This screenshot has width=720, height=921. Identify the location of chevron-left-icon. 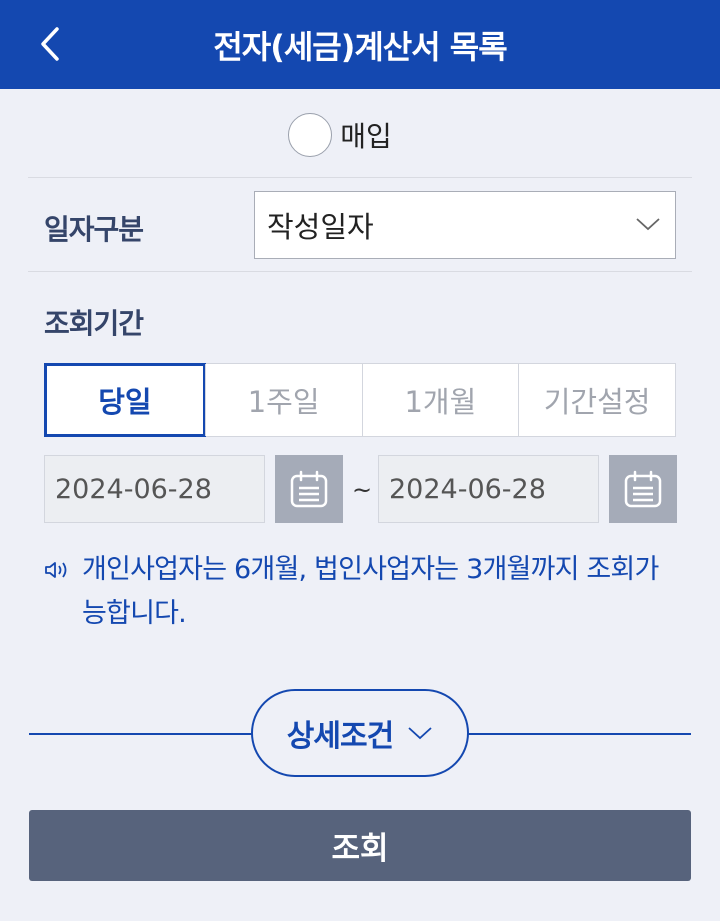
(50, 44).